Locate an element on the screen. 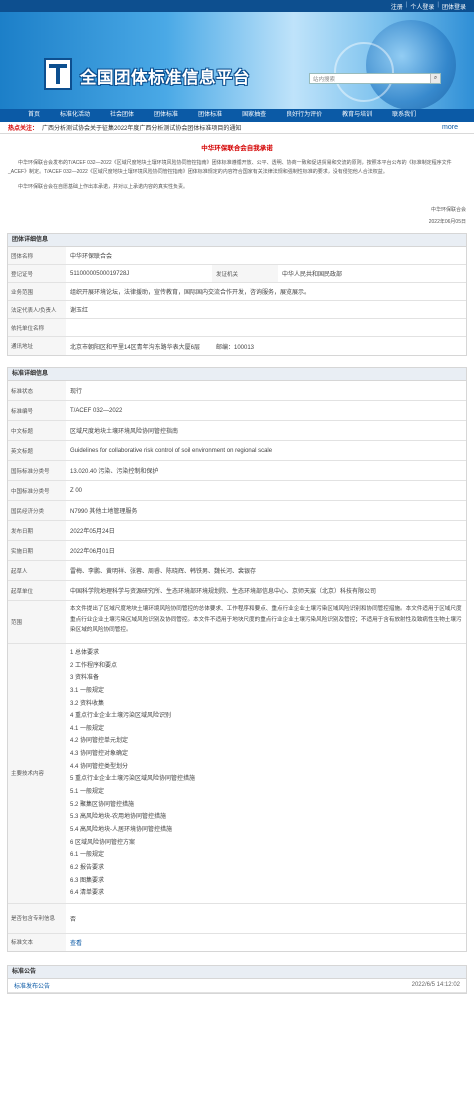 This screenshot has height=1106, width=474. toc-item: 4.3 协同管控对象确定 is located at coordinates (99, 754).